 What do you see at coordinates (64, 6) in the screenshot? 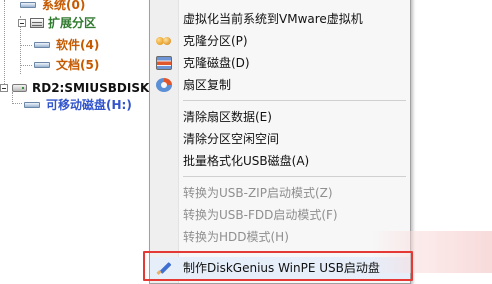
I see `tree-item-label: 系统(0)` at bounding box center [64, 6].